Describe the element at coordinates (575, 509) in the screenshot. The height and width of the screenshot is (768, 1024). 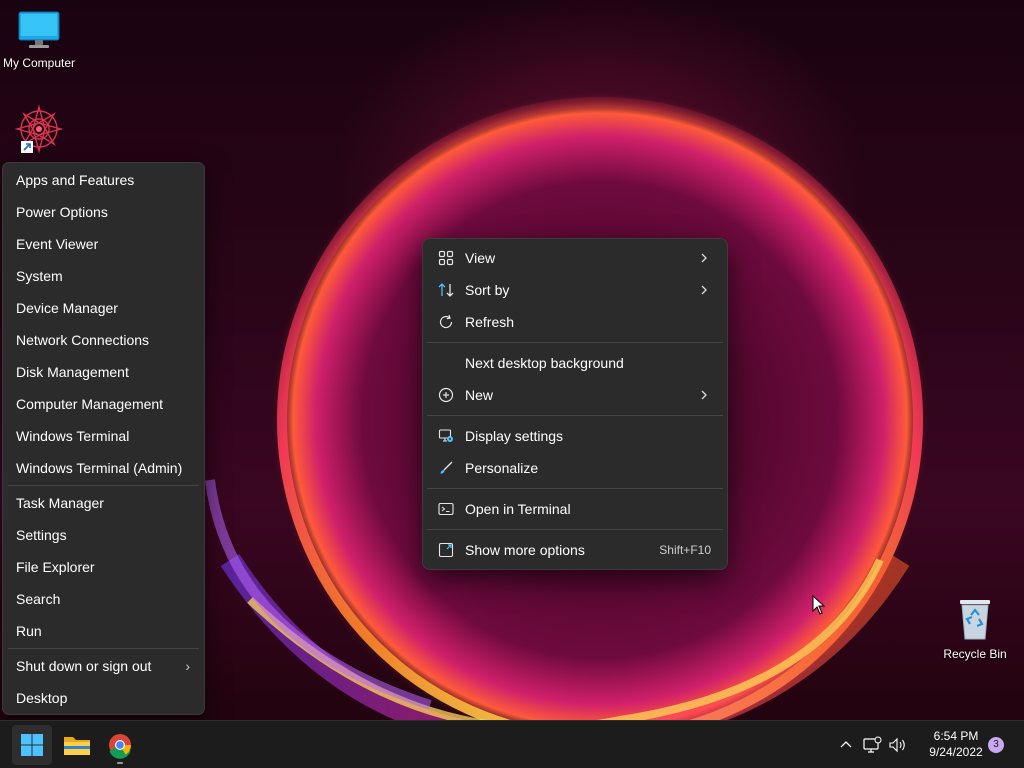
I see `ctx-item-open-in-terminal: Open in Terminal` at that location.